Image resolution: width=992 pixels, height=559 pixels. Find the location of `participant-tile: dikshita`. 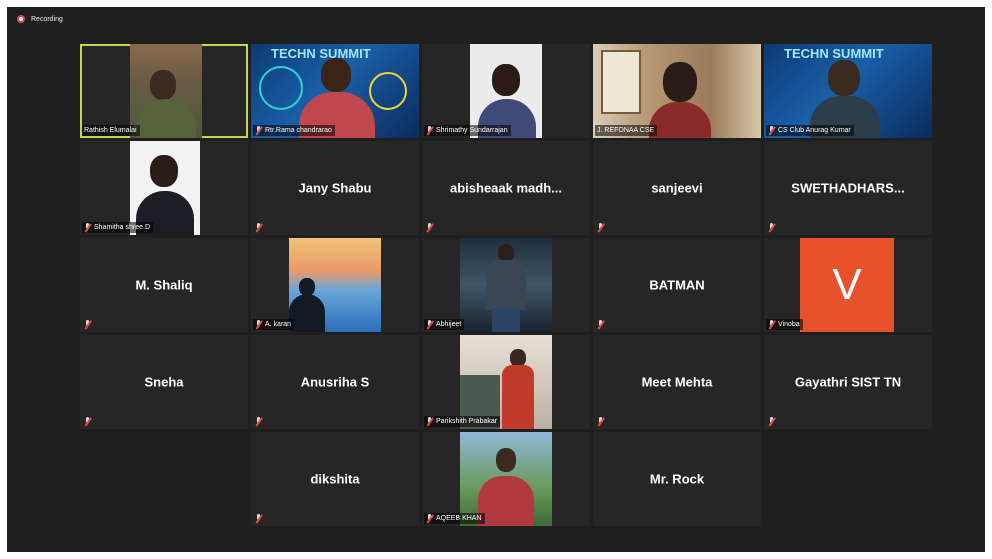

participant-tile: dikshita is located at coordinates (335, 479).